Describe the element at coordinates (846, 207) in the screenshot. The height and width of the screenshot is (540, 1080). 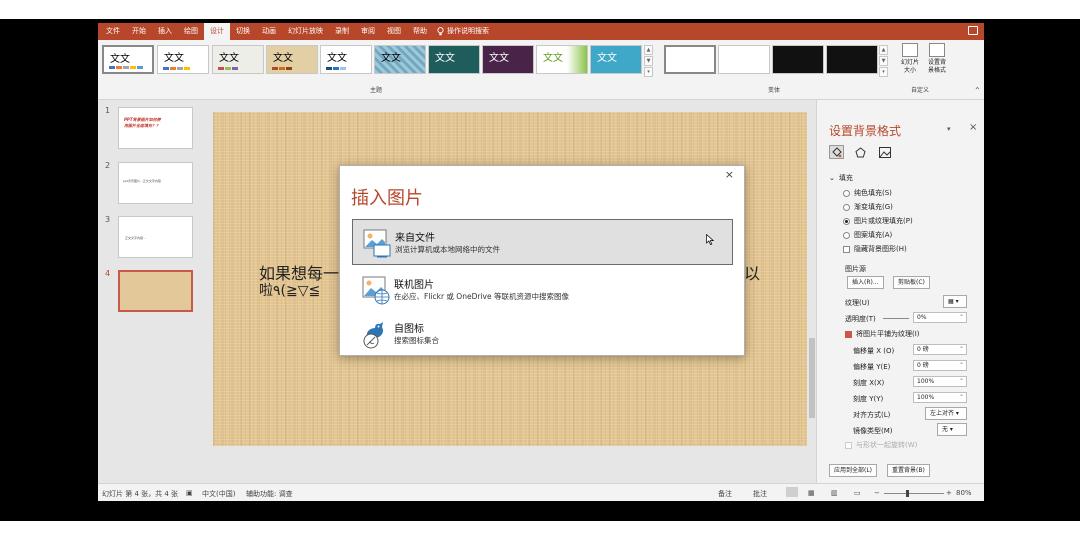
I see `radio-gradient` at that location.